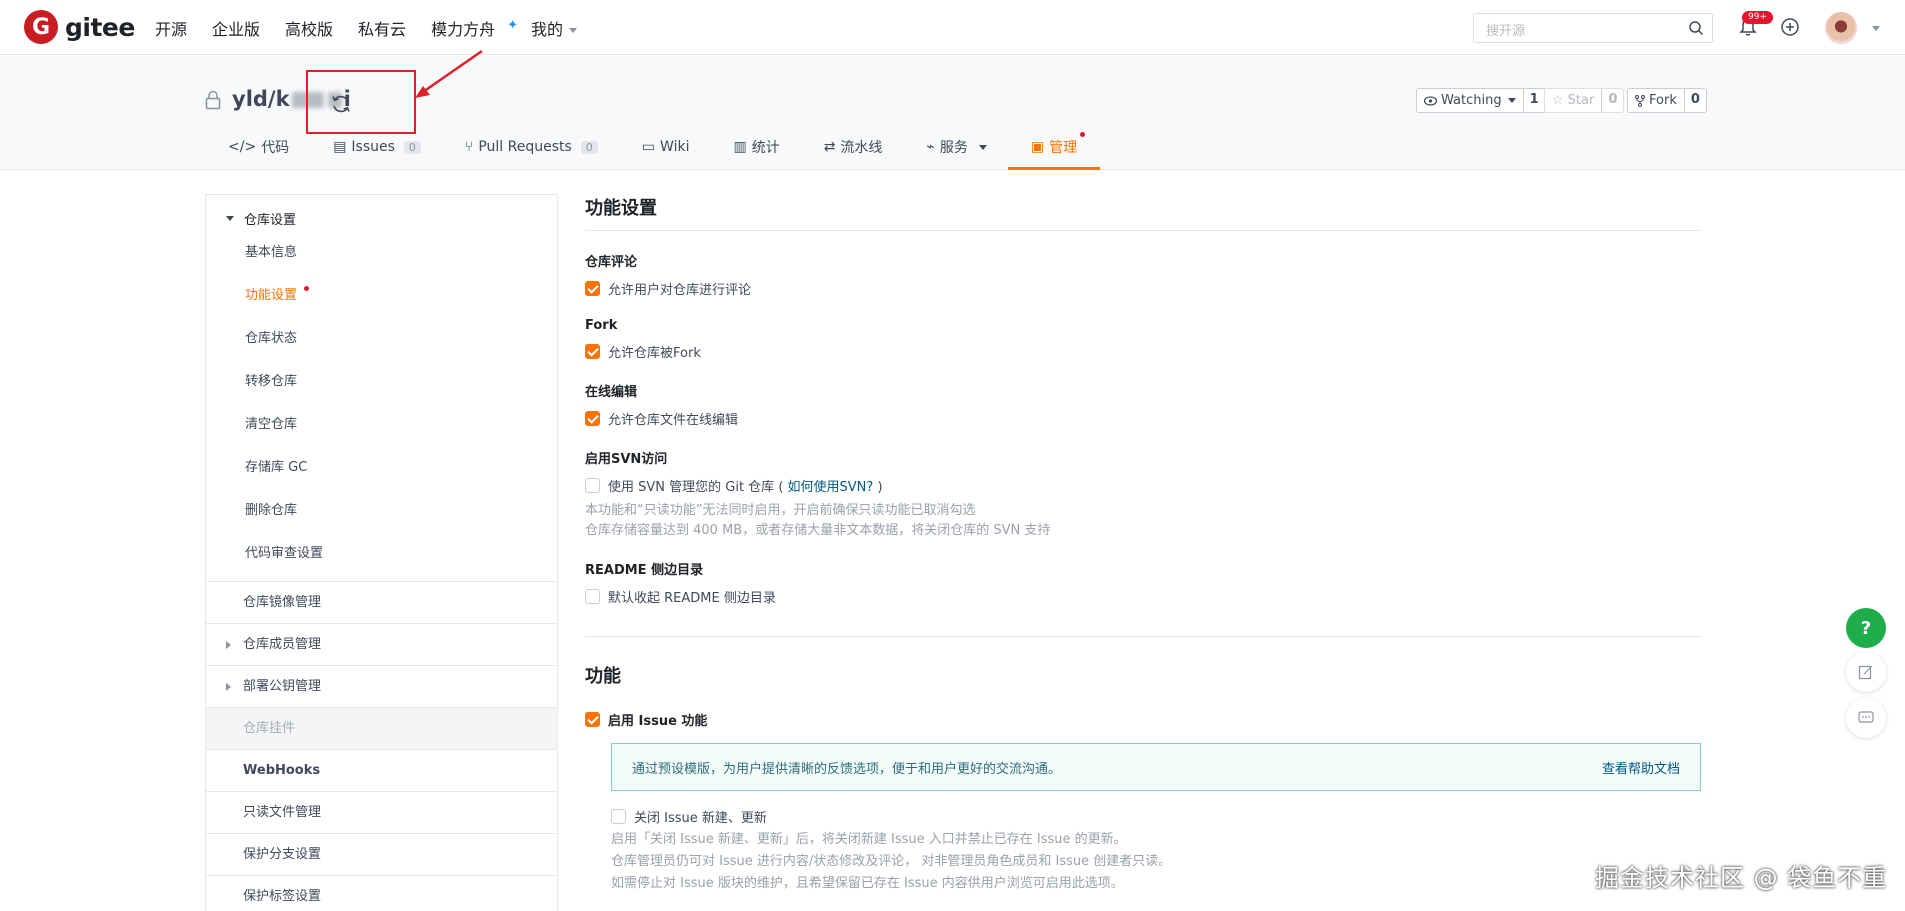 Image resolution: width=1905 pixels, height=911 pixels. I want to click on tab-wiki: ▭ Wiki, so click(666, 153).